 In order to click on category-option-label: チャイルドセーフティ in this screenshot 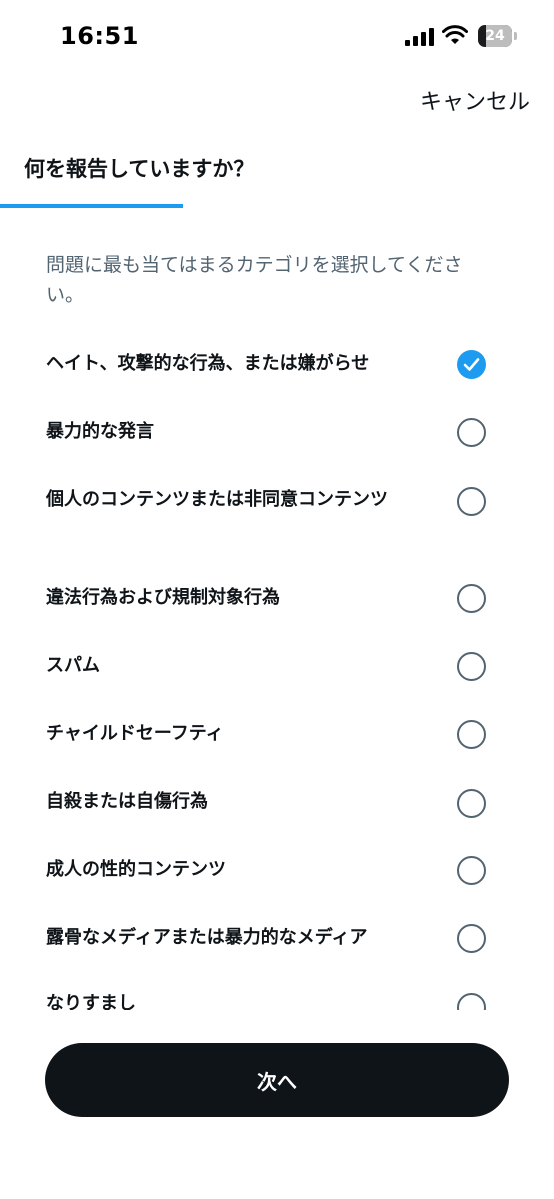, I will do `click(135, 733)`.